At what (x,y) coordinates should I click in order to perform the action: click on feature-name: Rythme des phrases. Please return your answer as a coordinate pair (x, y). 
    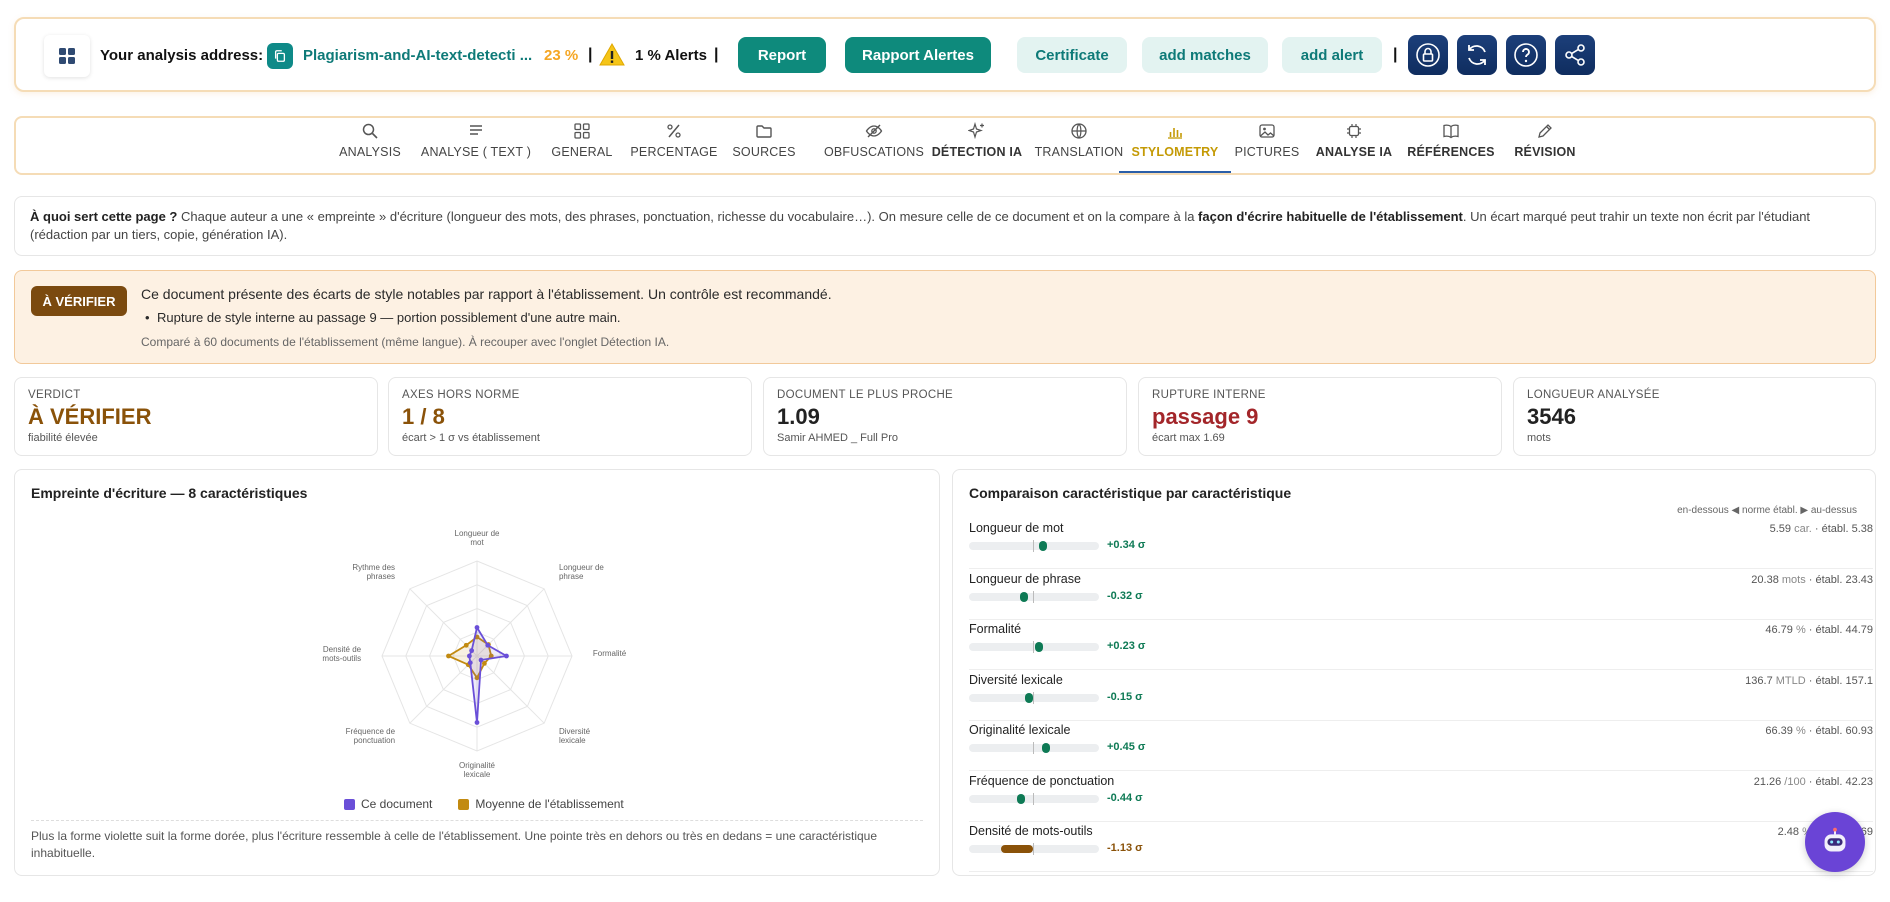
    Looking at the image, I should click on (1026, 875).